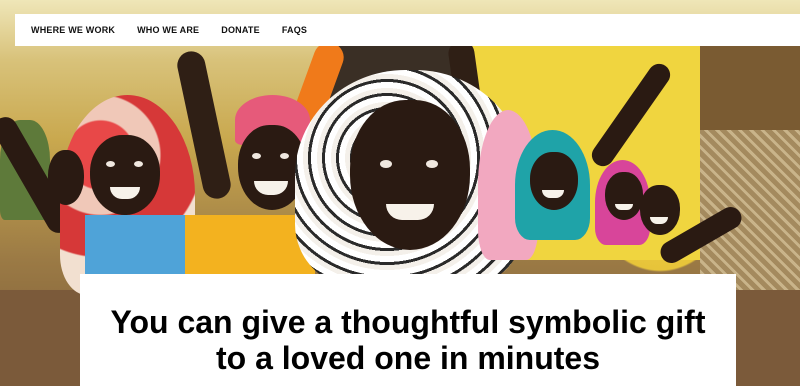 The width and height of the screenshot is (800, 386). What do you see at coordinates (73, 30) in the screenshot?
I see `nav-link-where-we-work: WHERE WE WORK` at bounding box center [73, 30].